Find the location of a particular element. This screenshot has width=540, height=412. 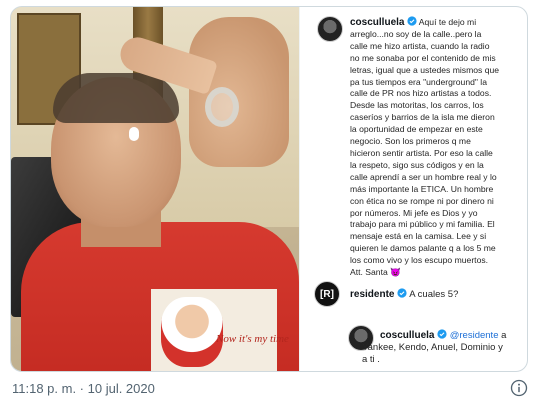

photo-santa-figure is located at coordinates (192, 332).